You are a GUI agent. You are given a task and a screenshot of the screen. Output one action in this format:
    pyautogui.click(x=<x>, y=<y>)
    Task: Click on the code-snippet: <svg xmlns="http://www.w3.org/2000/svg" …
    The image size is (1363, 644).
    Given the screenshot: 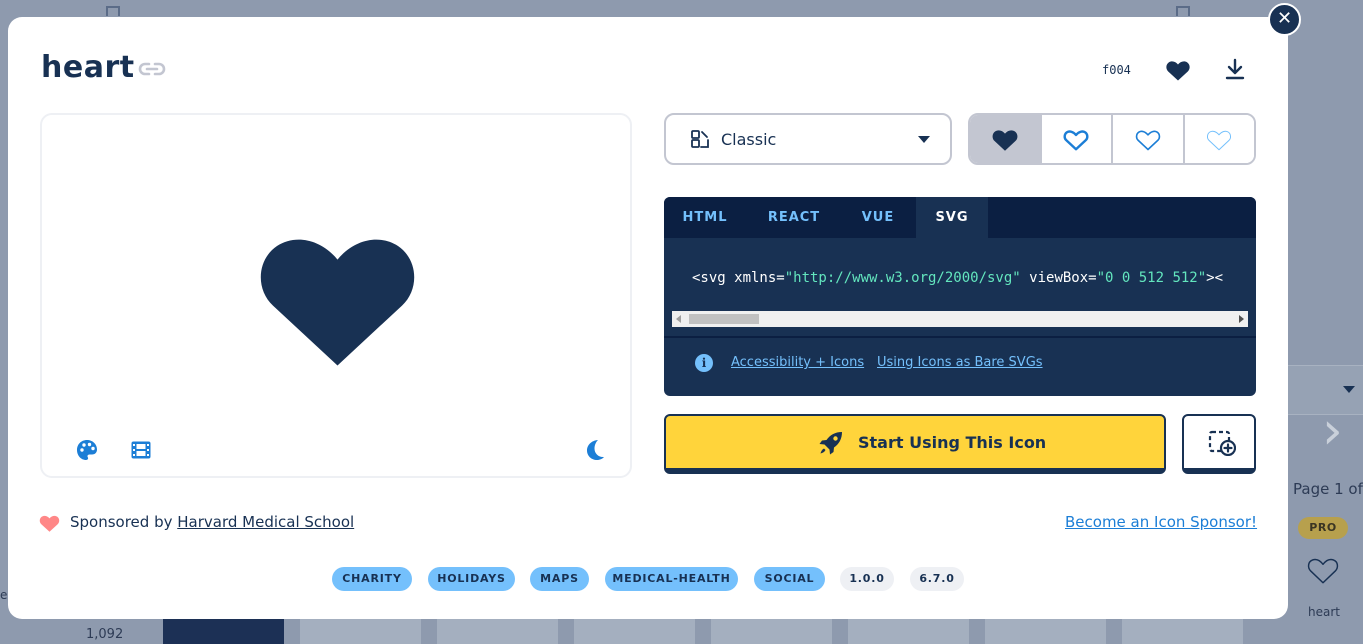 What is the action you would take?
    pyautogui.click(x=970, y=278)
    